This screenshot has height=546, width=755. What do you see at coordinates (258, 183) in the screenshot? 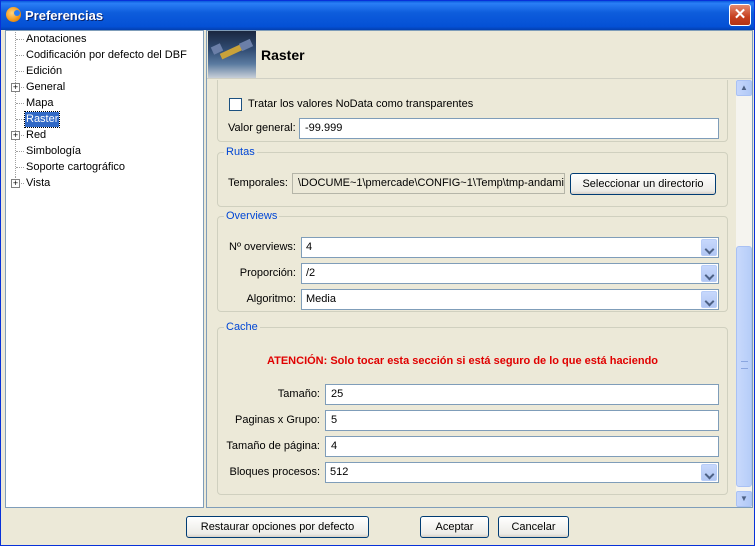
I see `temporales-label: Temporales:` at bounding box center [258, 183].